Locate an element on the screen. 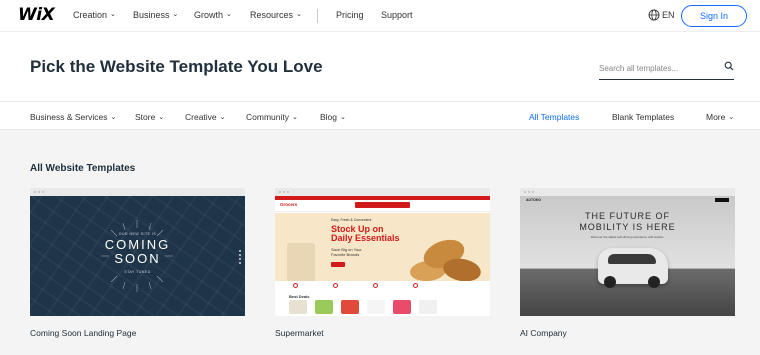  sign-in-button: Sign In is located at coordinates (714, 16).